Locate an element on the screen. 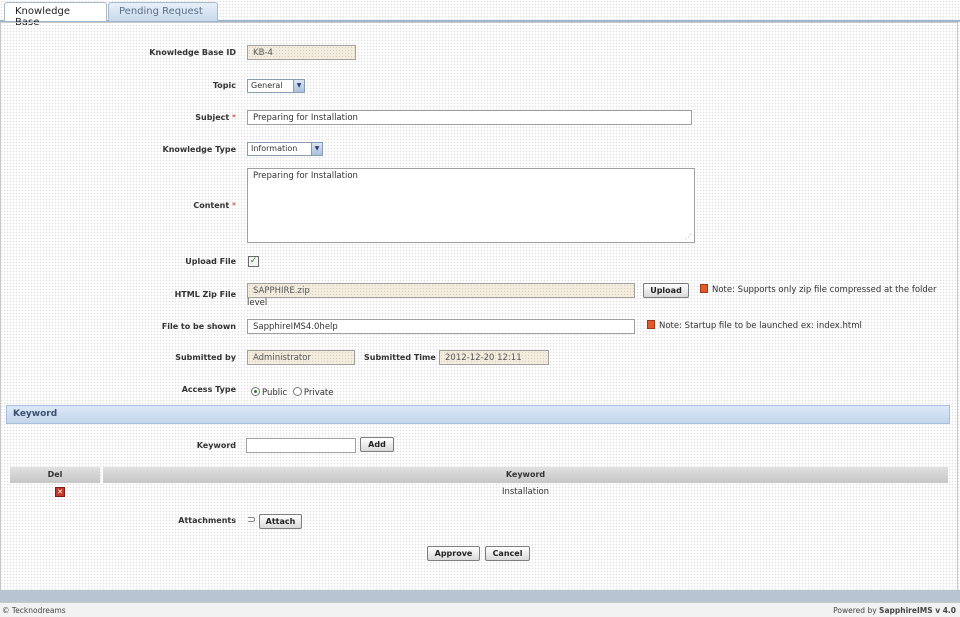  zip-note-continued: level is located at coordinates (257, 303).